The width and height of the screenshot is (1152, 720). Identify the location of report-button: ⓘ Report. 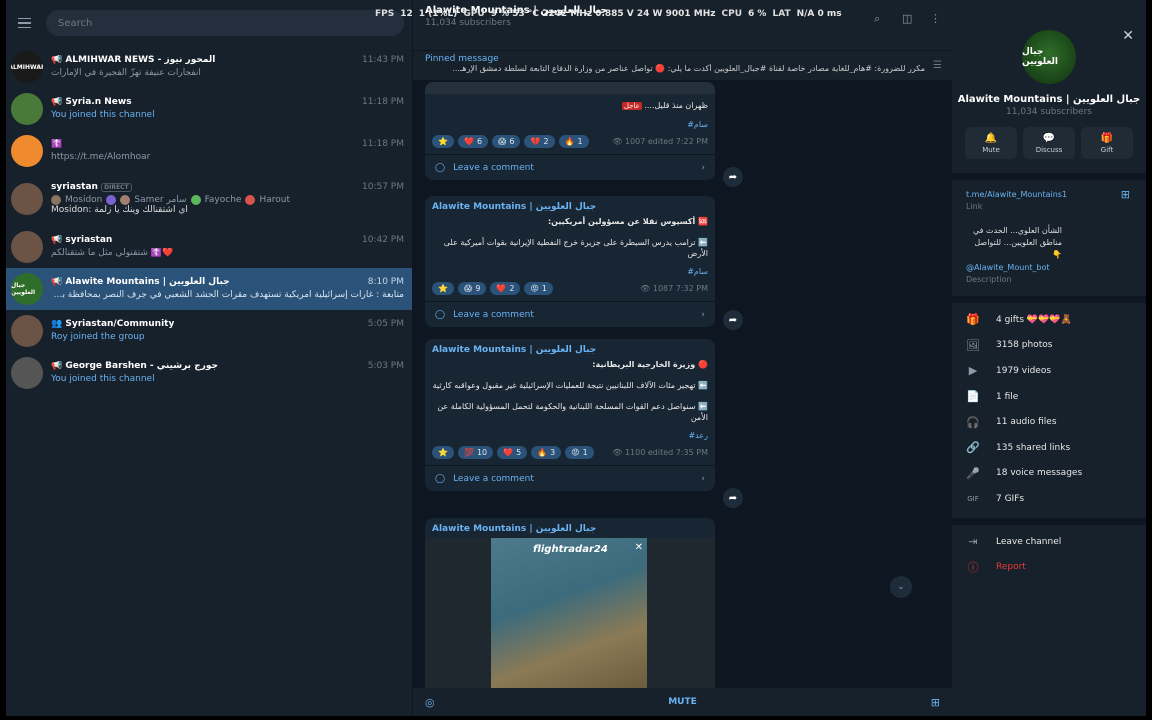
(1049, 567).